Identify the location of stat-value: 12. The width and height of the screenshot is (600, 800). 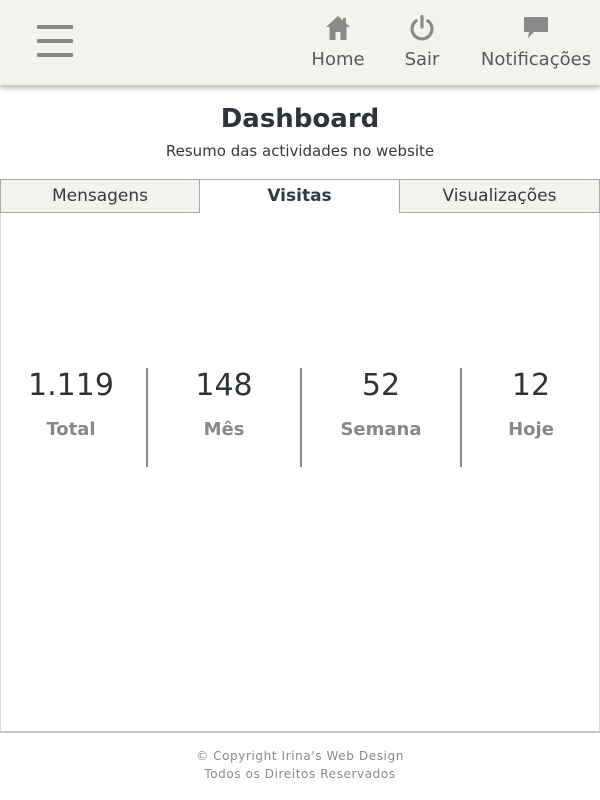
(531, 385).